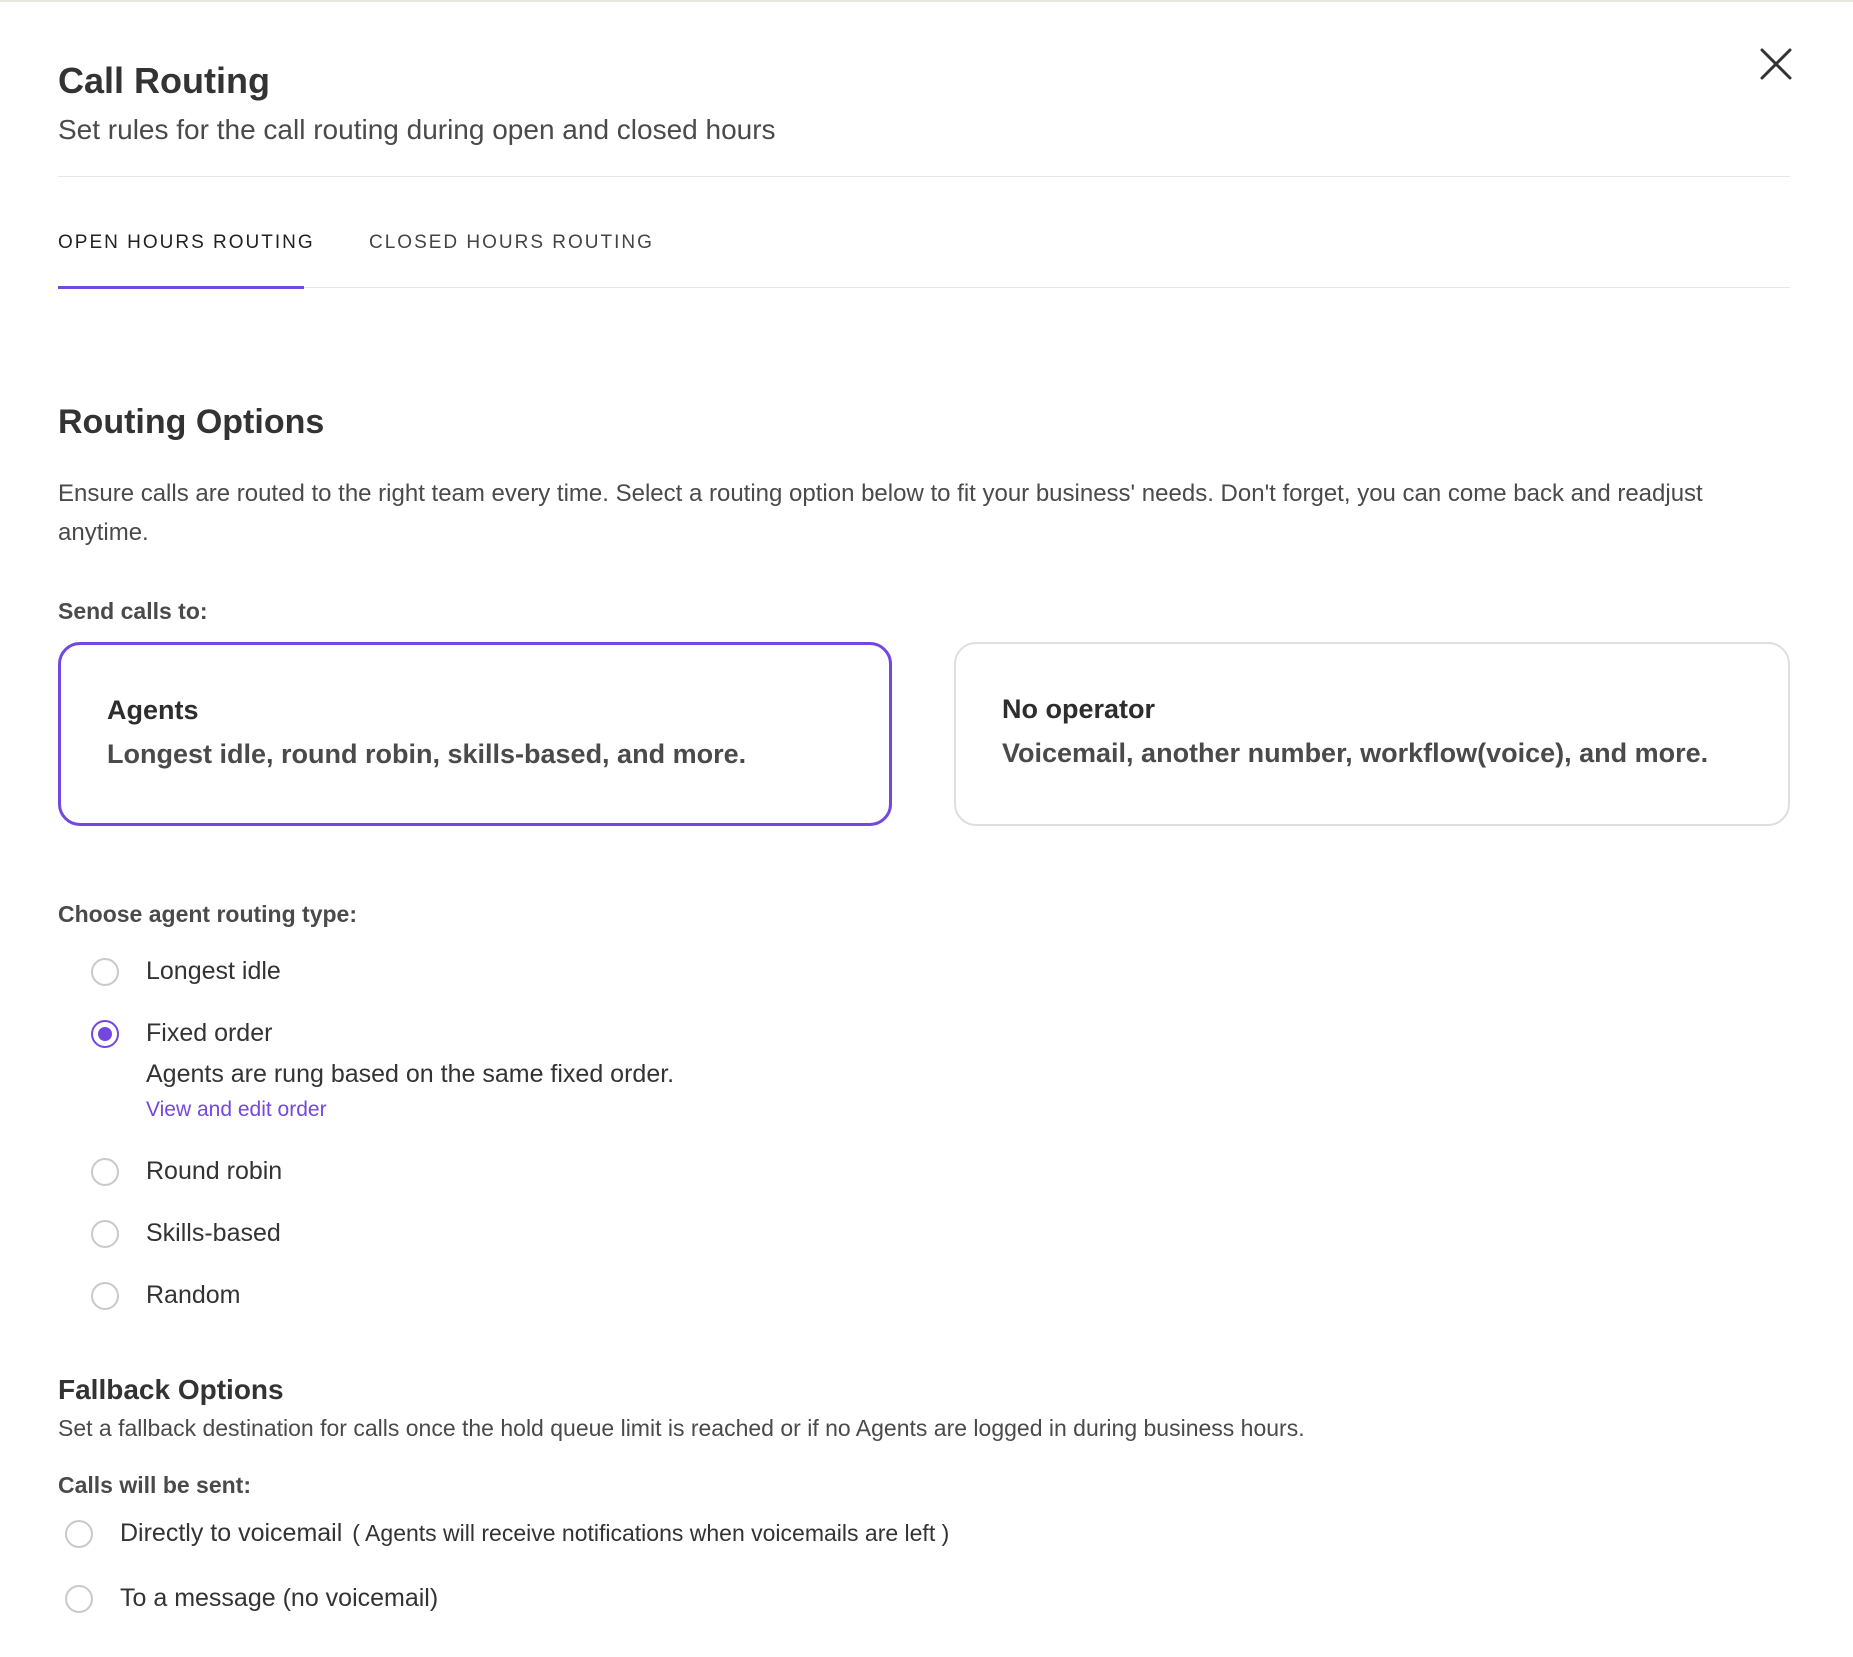  I want to click on radio-label: To a message (no voicemail), so click(279, 1598).